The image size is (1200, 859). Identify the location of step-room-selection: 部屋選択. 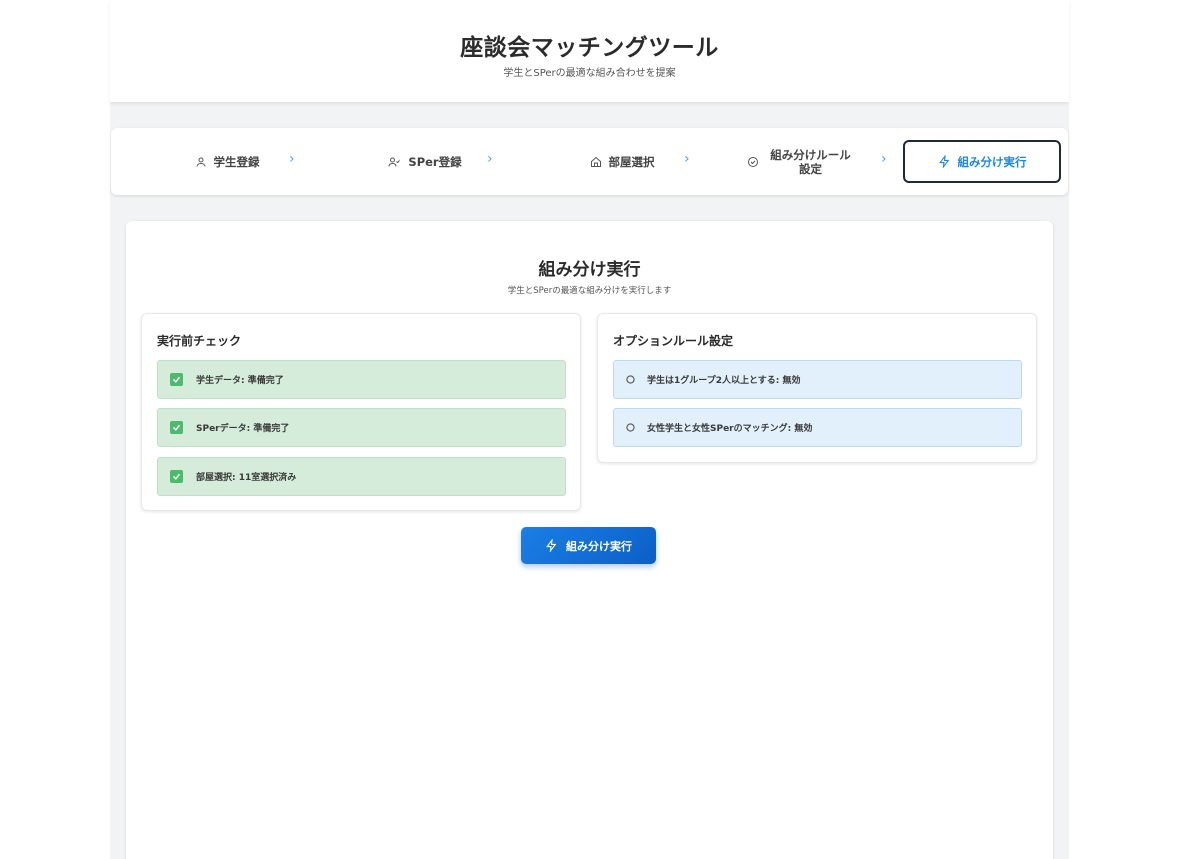
(622, 161).